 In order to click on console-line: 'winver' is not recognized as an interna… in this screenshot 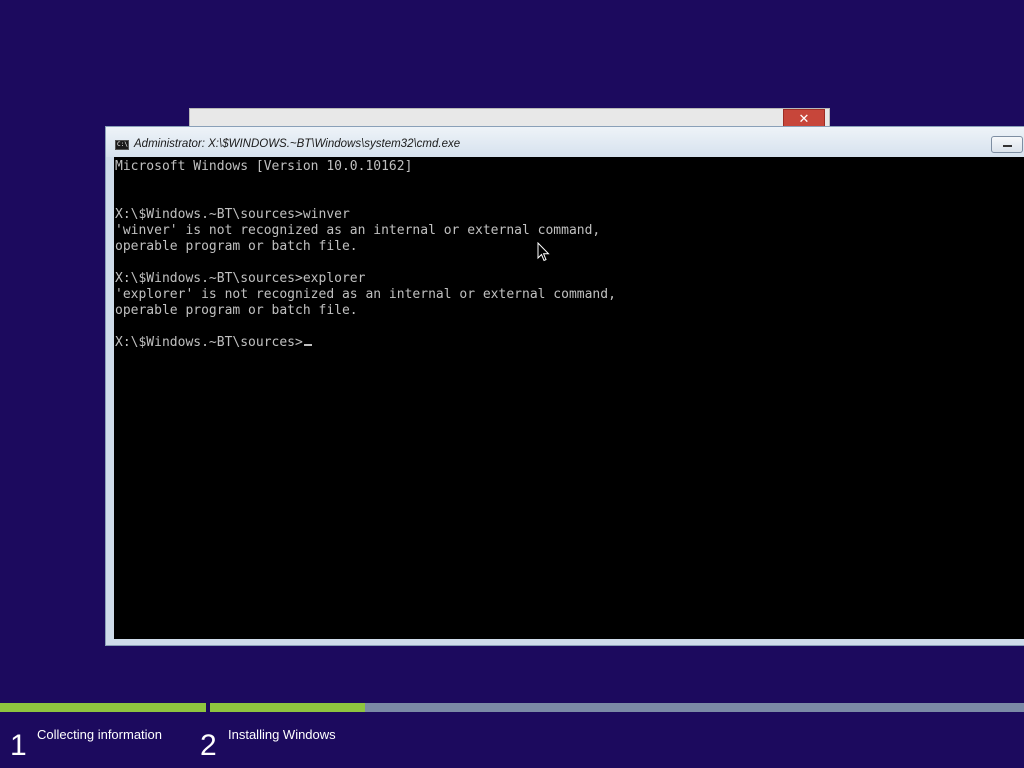, I will do `click(358, 230)`.